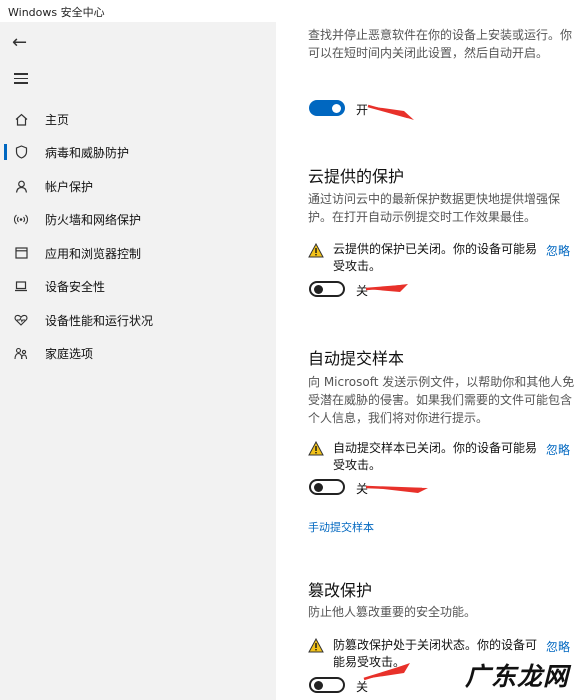 This screenshot has height=700, width=586. Describe the element at coordinates (75, 286) in the screenshot. I see `sidebar-item-label: 设备安全性` at that location.